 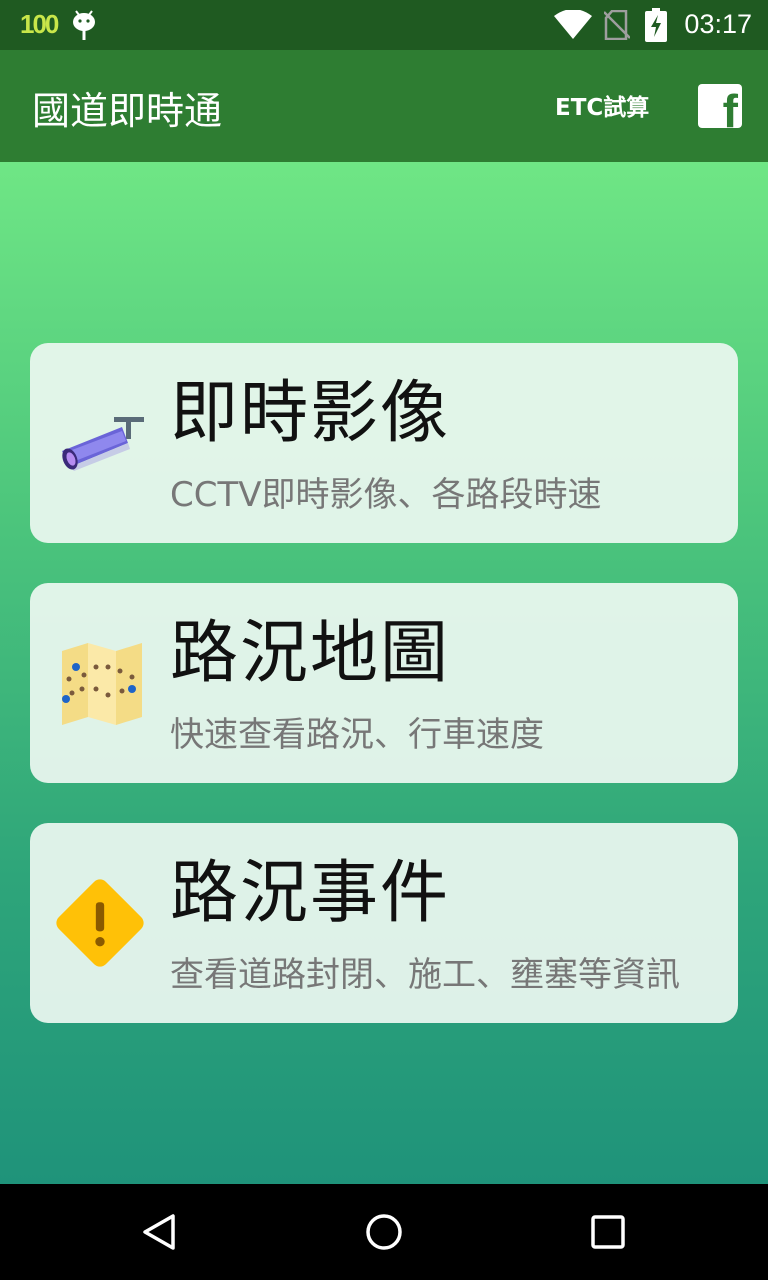 What do you see at coordinates (386, 495) in the screenshot?
I see `card-subtitle: CCTV即時影像、各路段時速` at bounding box center [386, 495].